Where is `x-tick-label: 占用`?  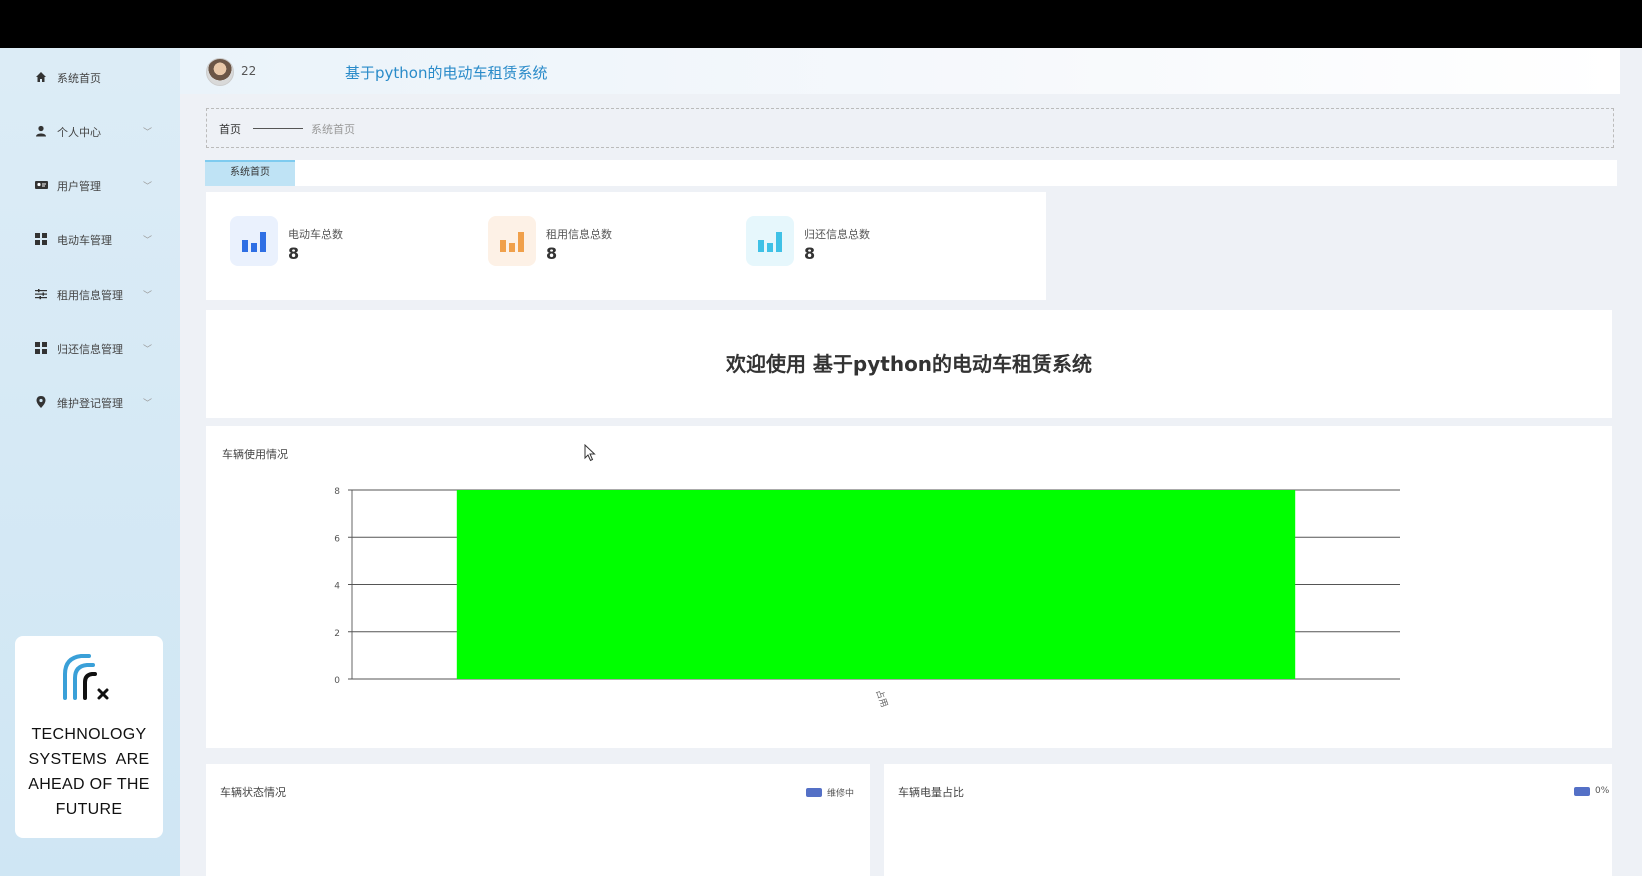
x-tick-label: 占用 is located at coordinates (881, 698).